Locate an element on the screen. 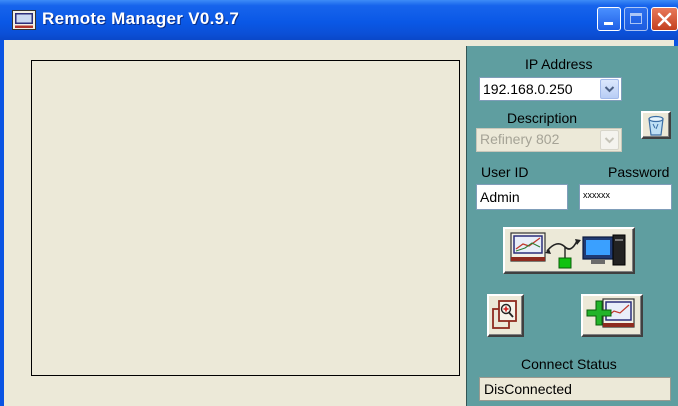  add-recorder-icon is located at coordinates (610, 313).